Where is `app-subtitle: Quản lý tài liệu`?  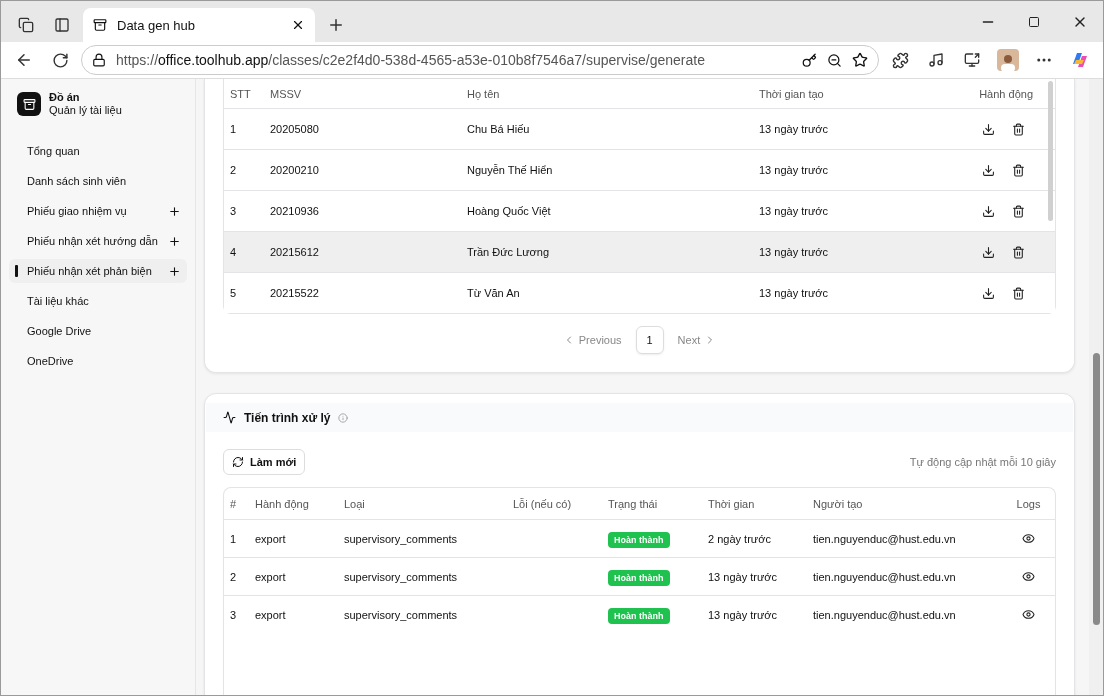 app-subtitle: Quản lý tài liệu is located at coordinates (85, 110).